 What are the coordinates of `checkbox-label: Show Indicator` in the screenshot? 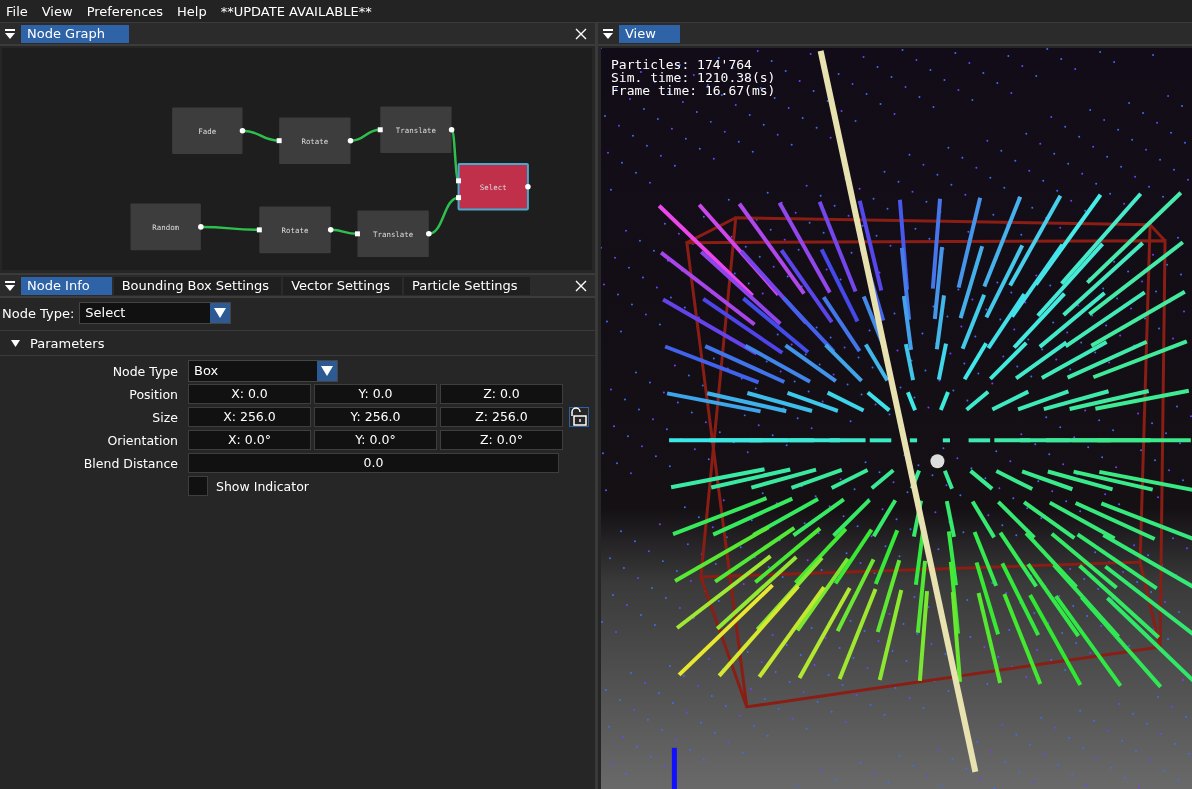 It's located at (262, 486).